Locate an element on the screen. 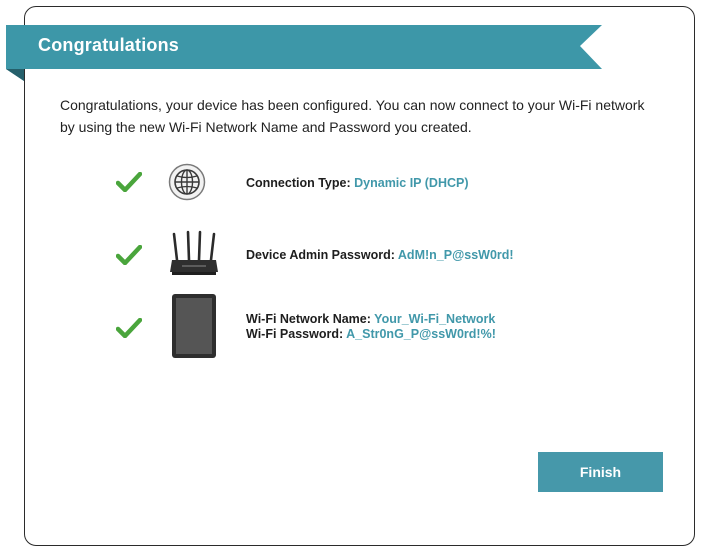  connection-type-info: Connection Type: Dynamic IP (DHCP) is located at coordinates (357, 183).